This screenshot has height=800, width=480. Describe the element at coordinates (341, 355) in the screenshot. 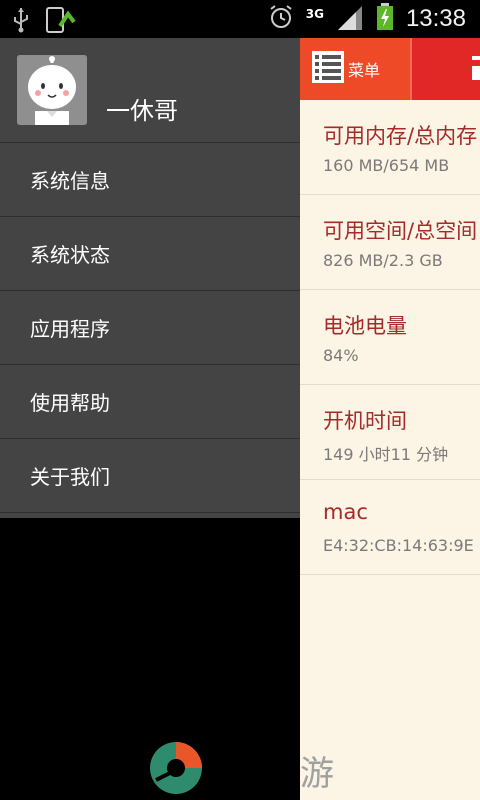

I see `info-value: 84%` at that location.